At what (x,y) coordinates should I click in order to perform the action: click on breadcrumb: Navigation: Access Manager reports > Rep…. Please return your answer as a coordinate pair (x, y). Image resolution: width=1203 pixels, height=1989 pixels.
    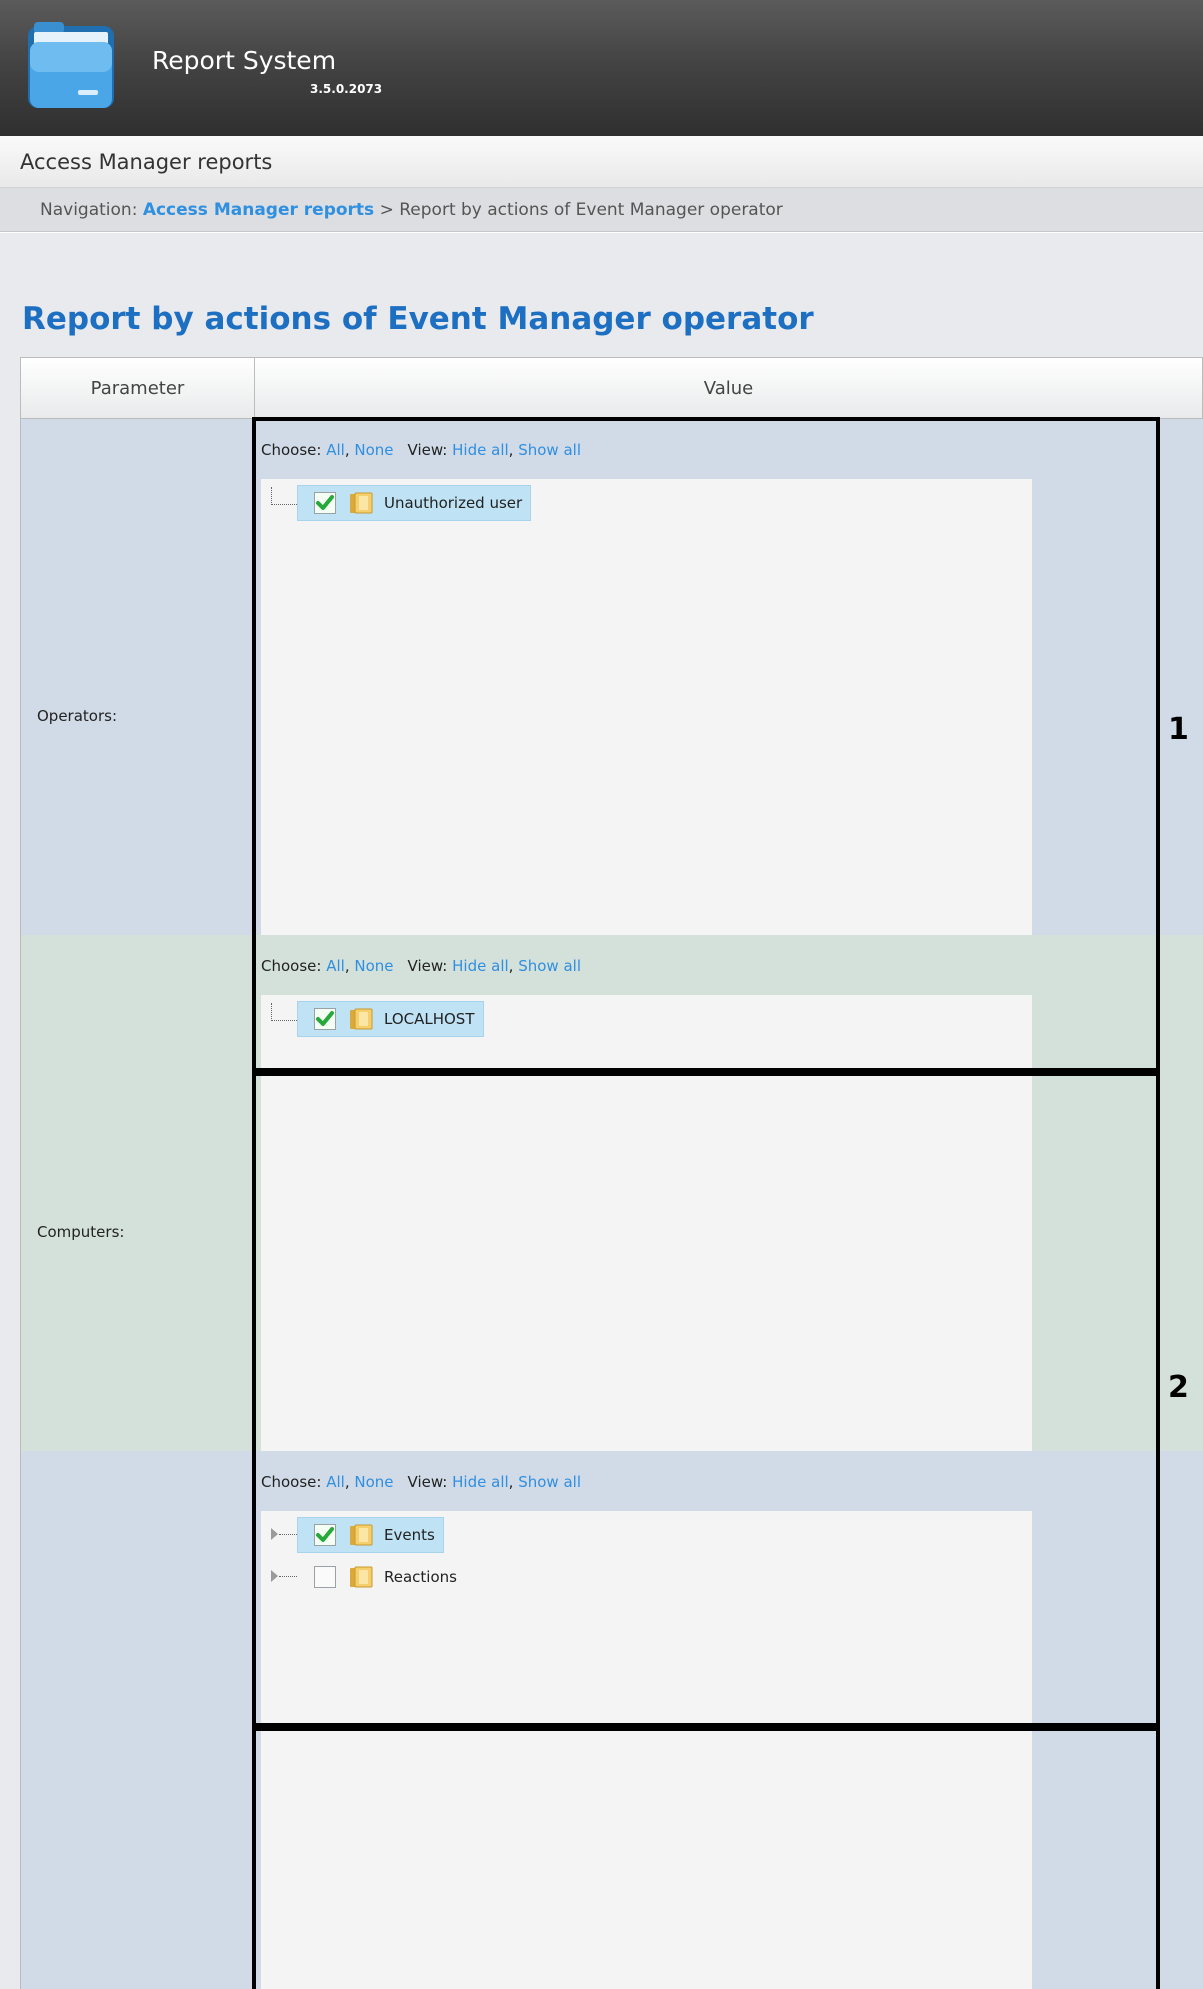
    Looking at the image, I should click on (601, 210).